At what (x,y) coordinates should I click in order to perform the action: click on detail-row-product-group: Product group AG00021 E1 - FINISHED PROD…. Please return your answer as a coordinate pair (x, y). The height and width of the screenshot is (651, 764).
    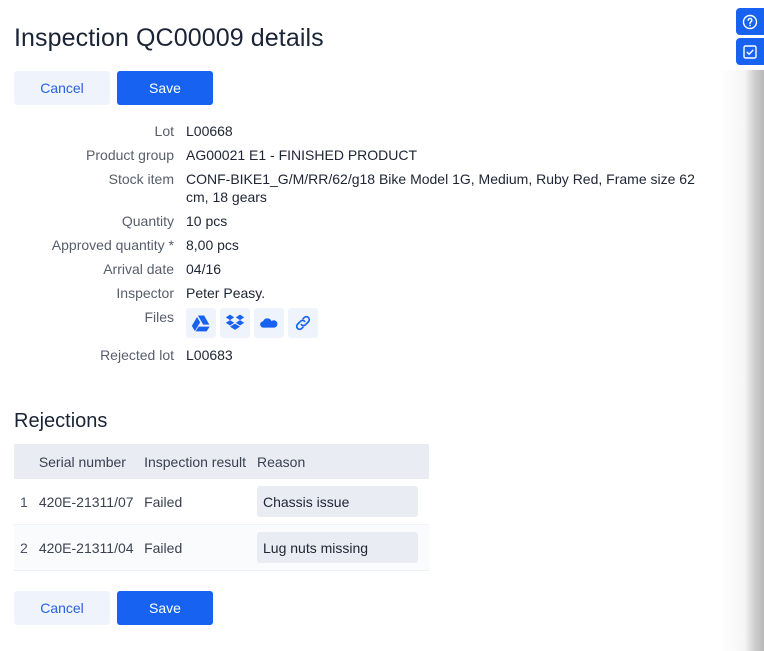
    Looking at the image, I should click on (360, 155).